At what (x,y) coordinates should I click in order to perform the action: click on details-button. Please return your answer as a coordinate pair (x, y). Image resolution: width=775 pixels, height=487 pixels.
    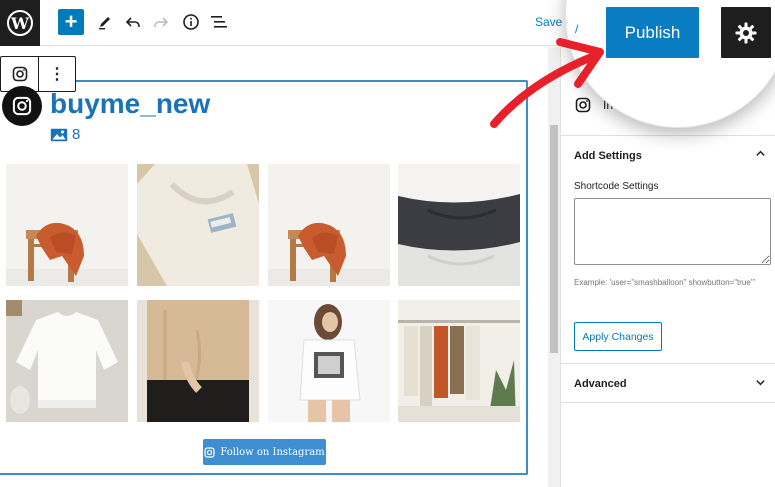
    Looking at the image, I should click on (191, 22).